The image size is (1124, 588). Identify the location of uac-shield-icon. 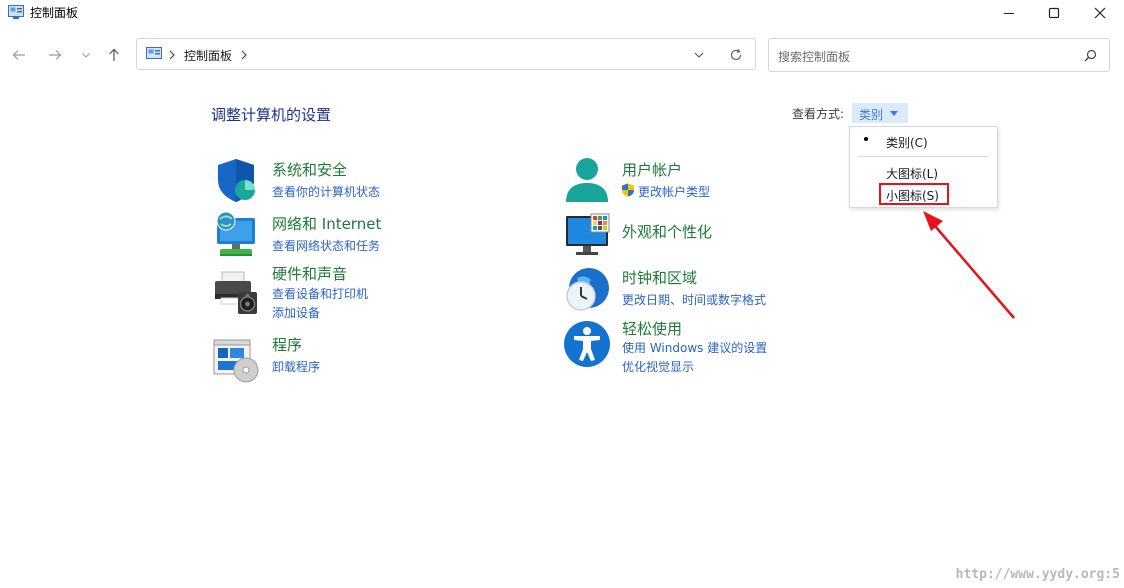
(628, 190).